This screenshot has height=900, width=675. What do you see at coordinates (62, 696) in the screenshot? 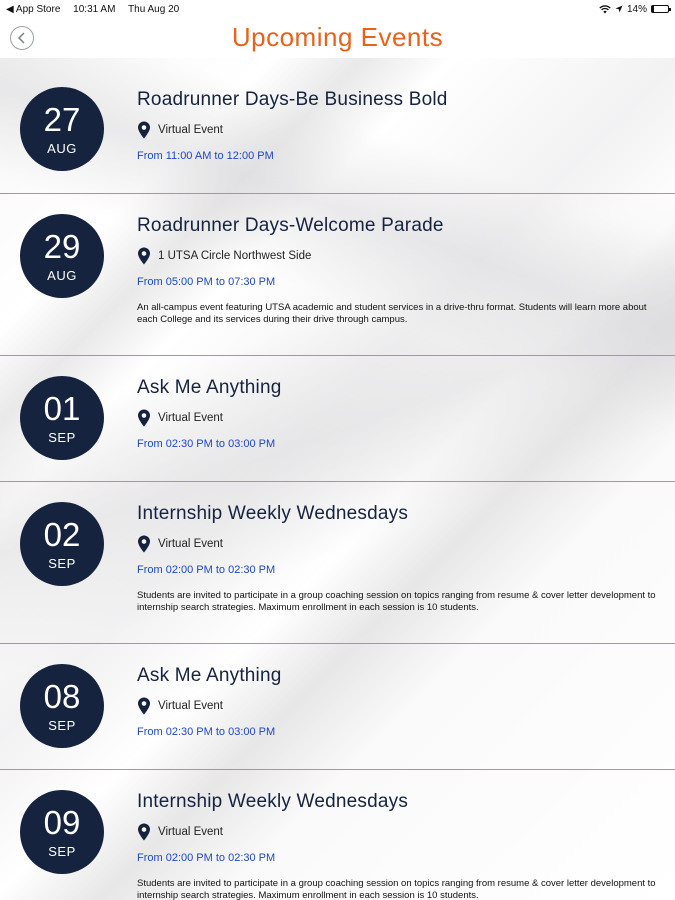
I see `event-day: 08` at bounding box center [62, 696].